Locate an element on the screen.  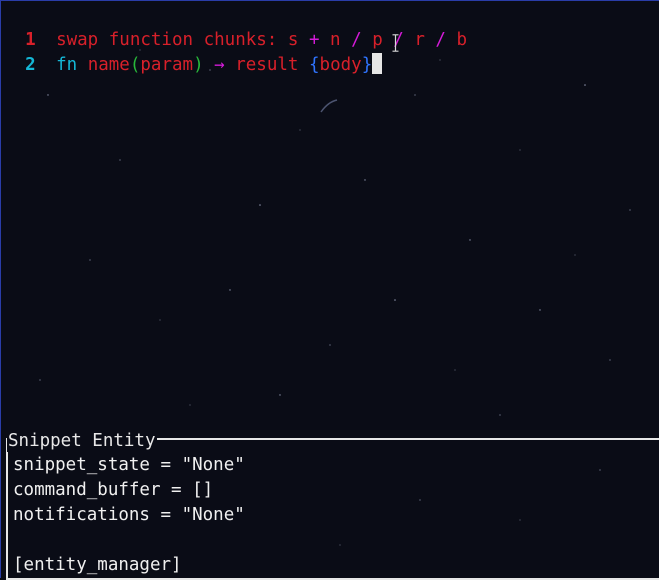
panel-row-notifications: notifications = "None" is located at coordinates (129, 515).